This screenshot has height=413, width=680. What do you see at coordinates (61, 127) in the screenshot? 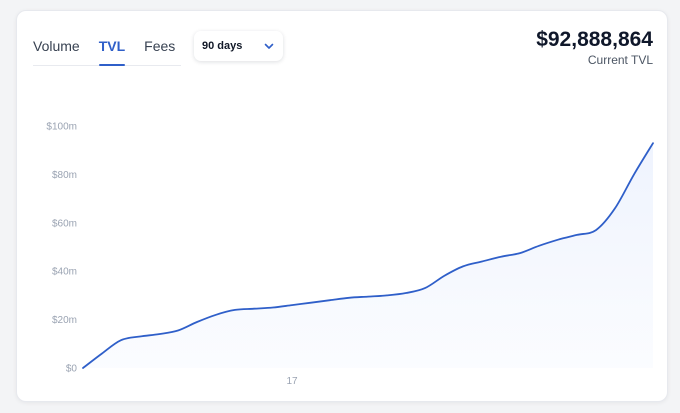
I see `y-tick-label: $100m` at bounding box center [61, 127].